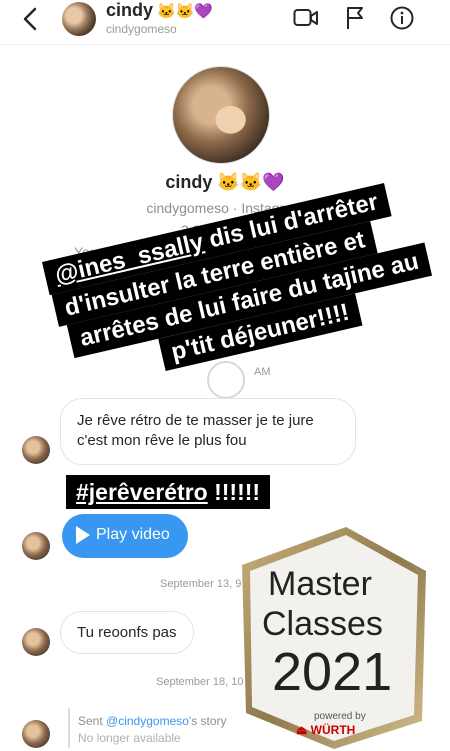 The image size is (450, 751). What do you see at coordinates (31, 19) in the screenshot?
I see `back-arrow-icon` at bounding box center [31, 19].